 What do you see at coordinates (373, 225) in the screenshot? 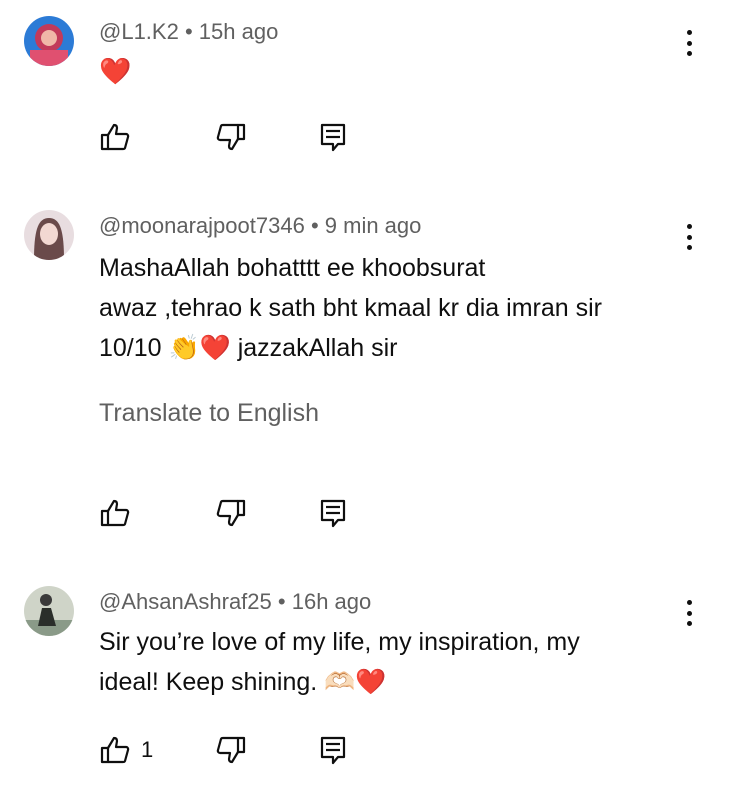
I see `comment-age: 9 min ago` at bounding box center [373, 225].